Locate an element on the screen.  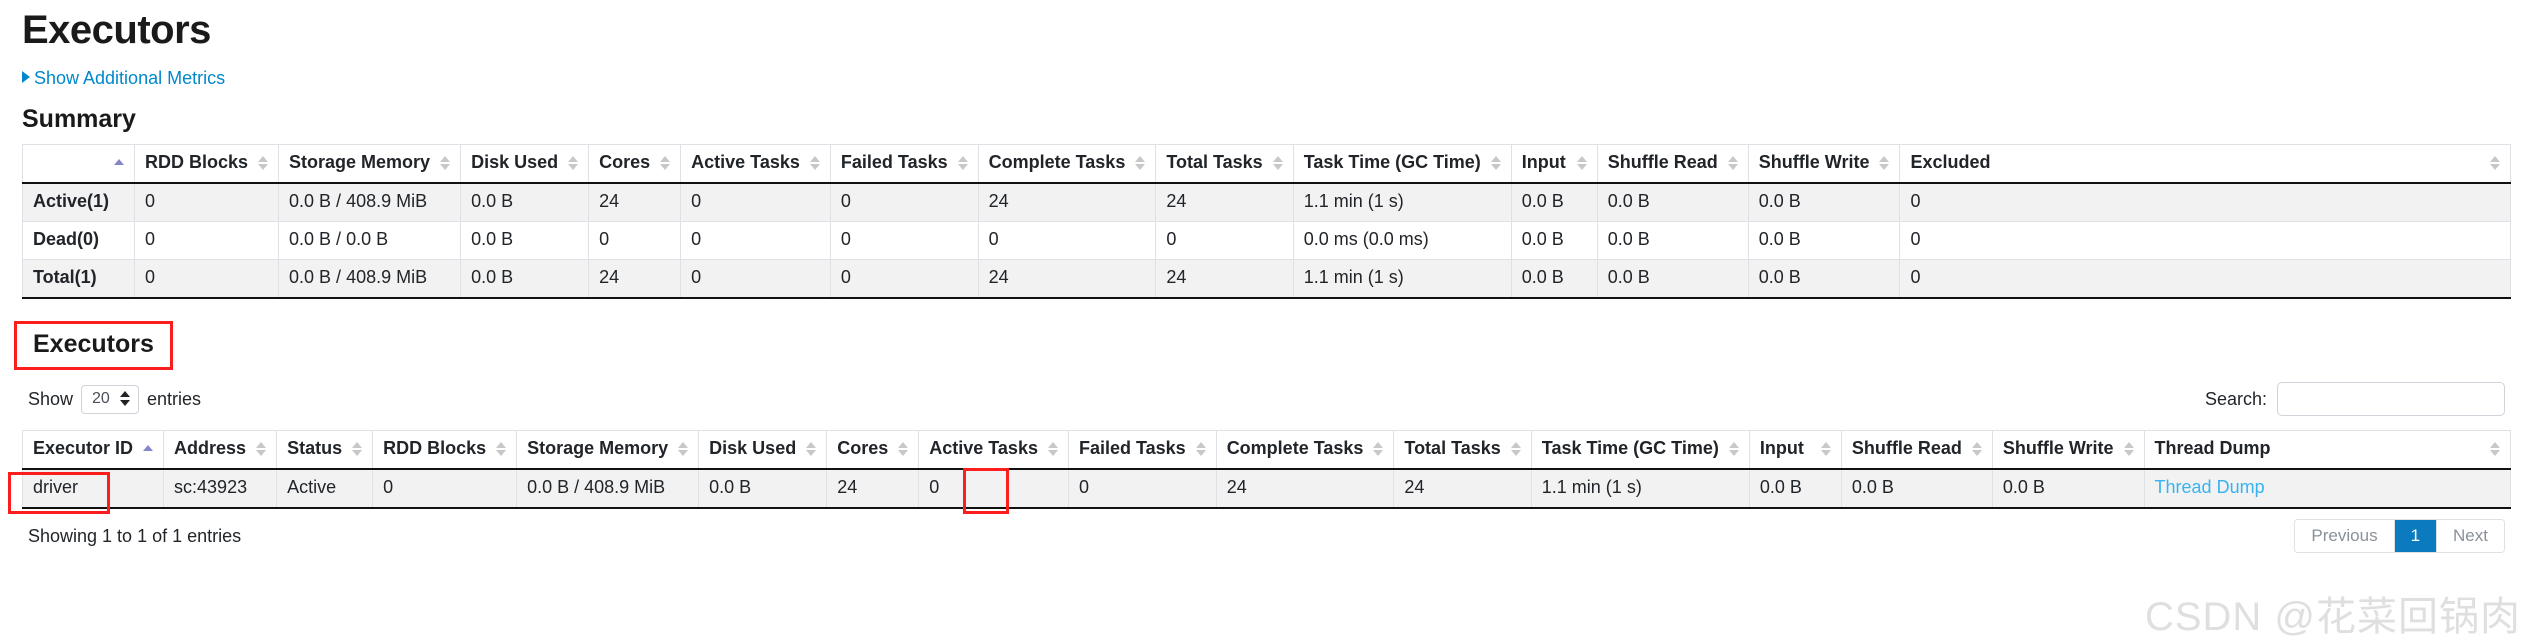
pagination-next: Next is located at coordinates (2470, 536).